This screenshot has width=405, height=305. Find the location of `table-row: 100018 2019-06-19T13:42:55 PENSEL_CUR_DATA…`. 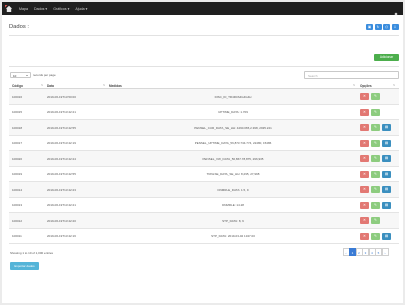

table-row: 100018 2019-06-19T13:42:55 PENSEL_CUR_DATA… is located at coordinates (204, 128).